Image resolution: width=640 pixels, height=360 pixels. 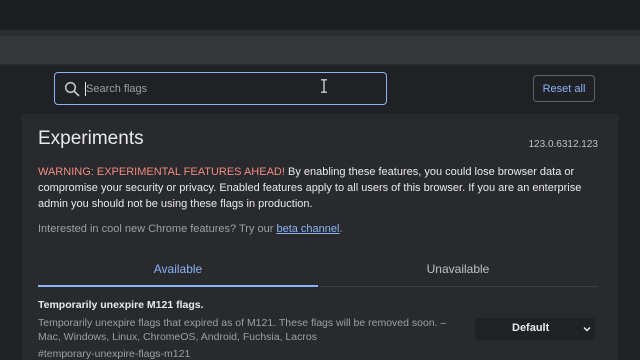 What do you see at coordinates (161, 172) in the screenshot?
I see `warning-label: WARNING: EXPERIMENTAL FEATURES AHEAD!` at bounding box center [161, 172].